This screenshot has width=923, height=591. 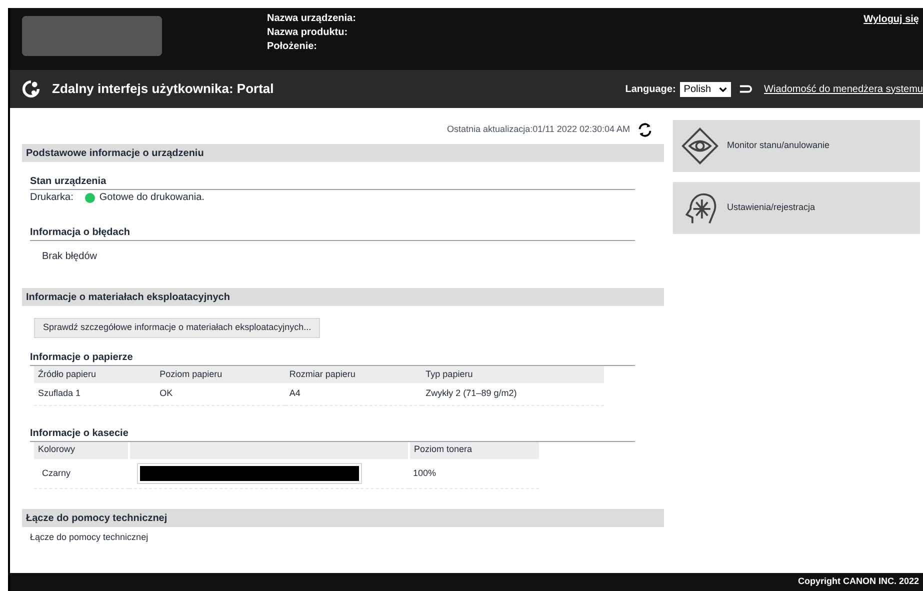 What do you see at coordinates (81, 473) in the screenshot?
I see `table-cell: Czarny` at bounding box center [81, 473].